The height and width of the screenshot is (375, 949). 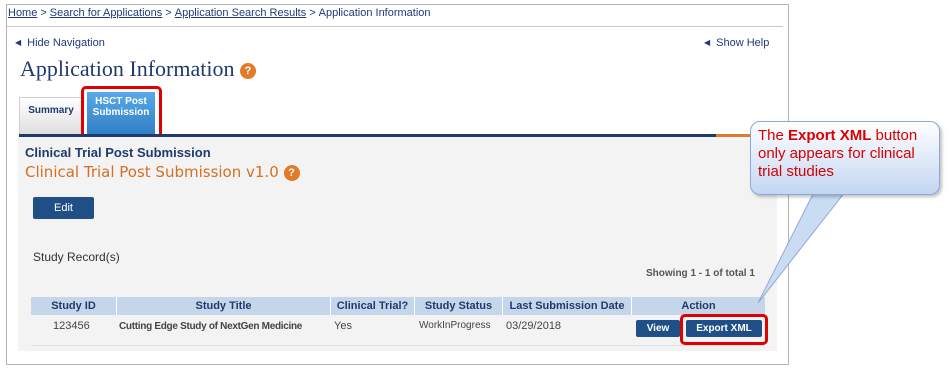 I want to click on callout-bold: Export XML, so click(x=830, y=135).